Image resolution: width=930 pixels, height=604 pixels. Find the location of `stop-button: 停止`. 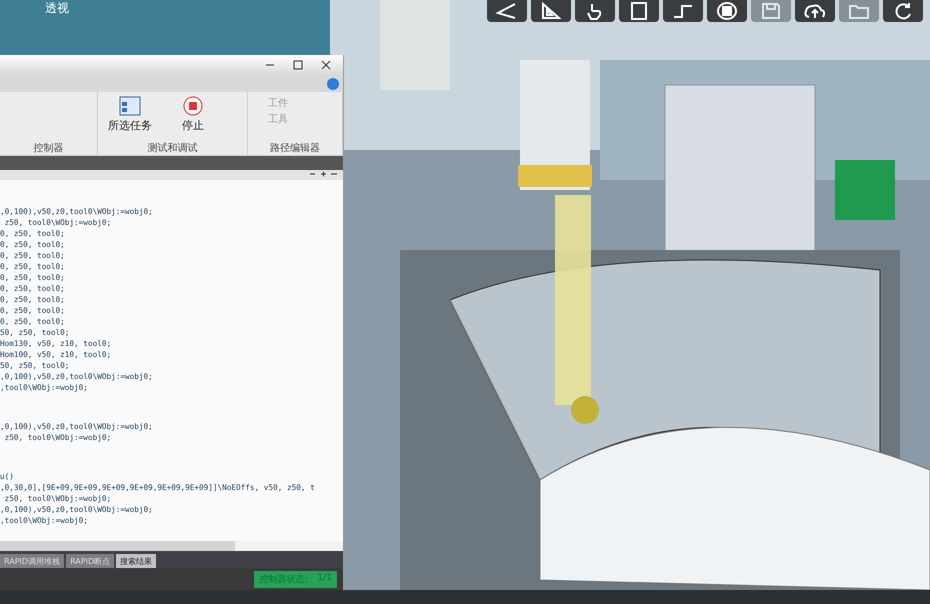

stop-button: 停止 is located at coordinates (193, 114).